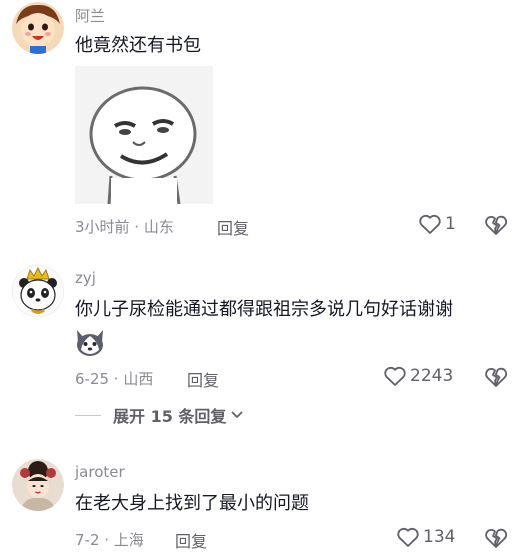 This screenshot has height=556, width=532. Describe the element at coordinates (191, 540) in the screenshot. I see `reply-button: 回复` at that location.